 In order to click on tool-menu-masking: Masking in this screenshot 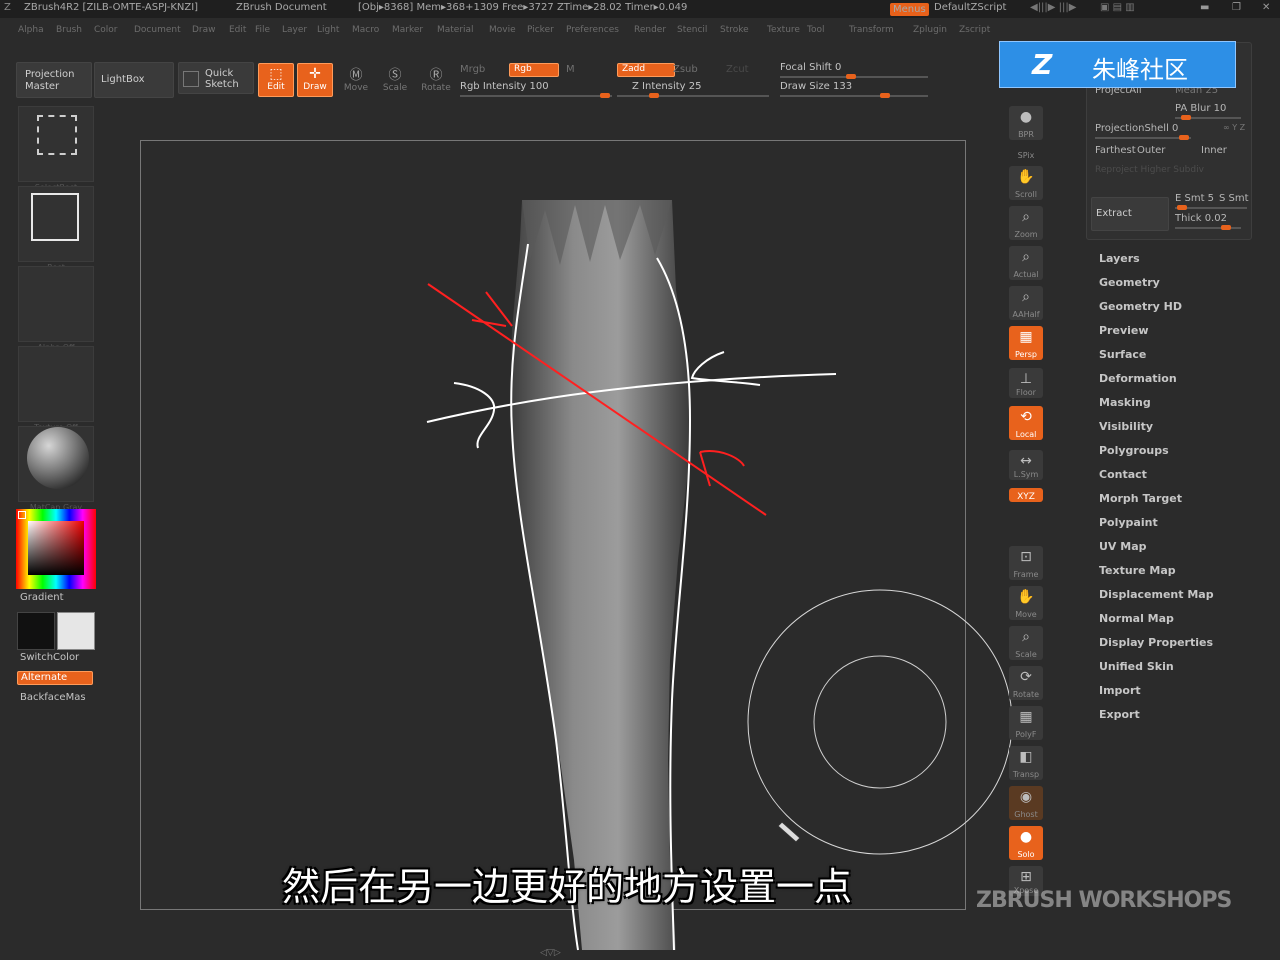, I will do `click(1125, 402)`.